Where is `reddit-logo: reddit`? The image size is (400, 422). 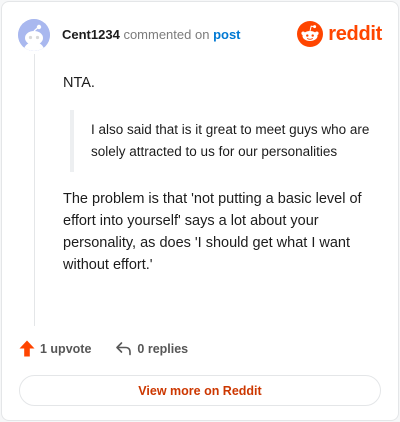
reddit-logo: reddit is located at coordinates (339, 34).